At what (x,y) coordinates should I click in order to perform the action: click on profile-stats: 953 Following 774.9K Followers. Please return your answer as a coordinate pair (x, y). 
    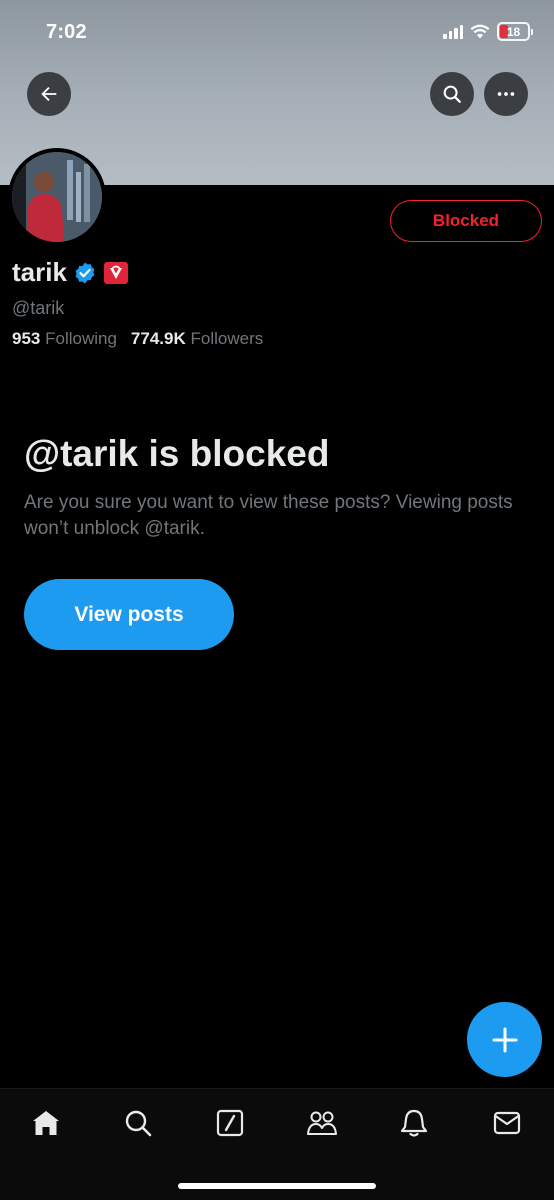
    Looking at the image, I should click on (137, 339).